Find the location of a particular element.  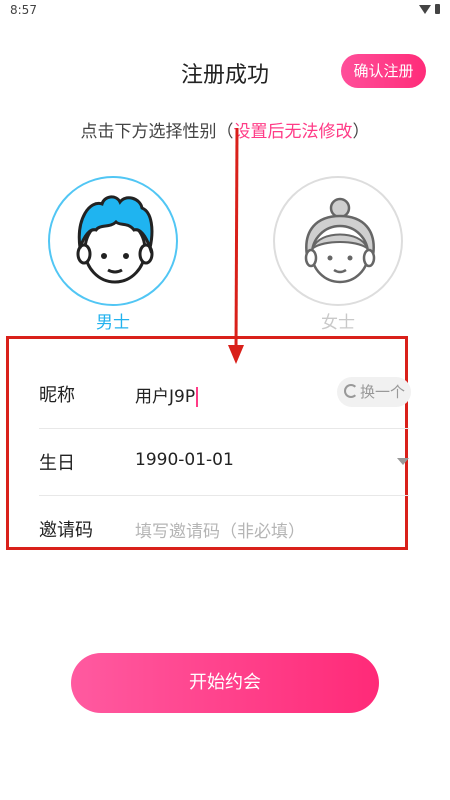

nickname-value: 用户J9P is located at coordinates (165, 397).